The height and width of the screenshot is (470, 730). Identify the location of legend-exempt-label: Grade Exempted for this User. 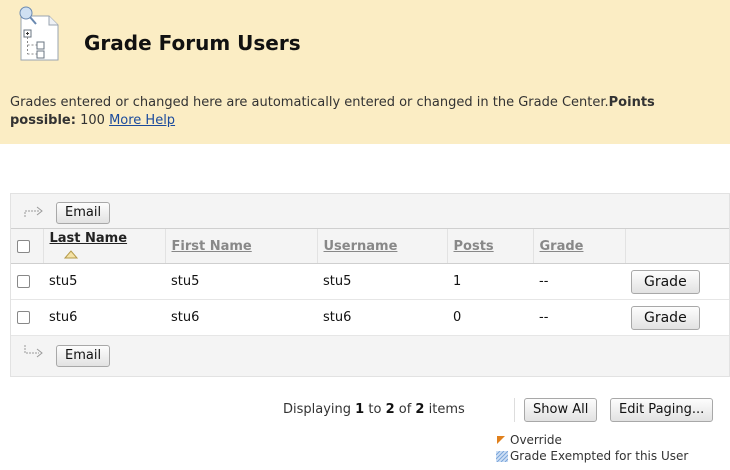
(599, 456).